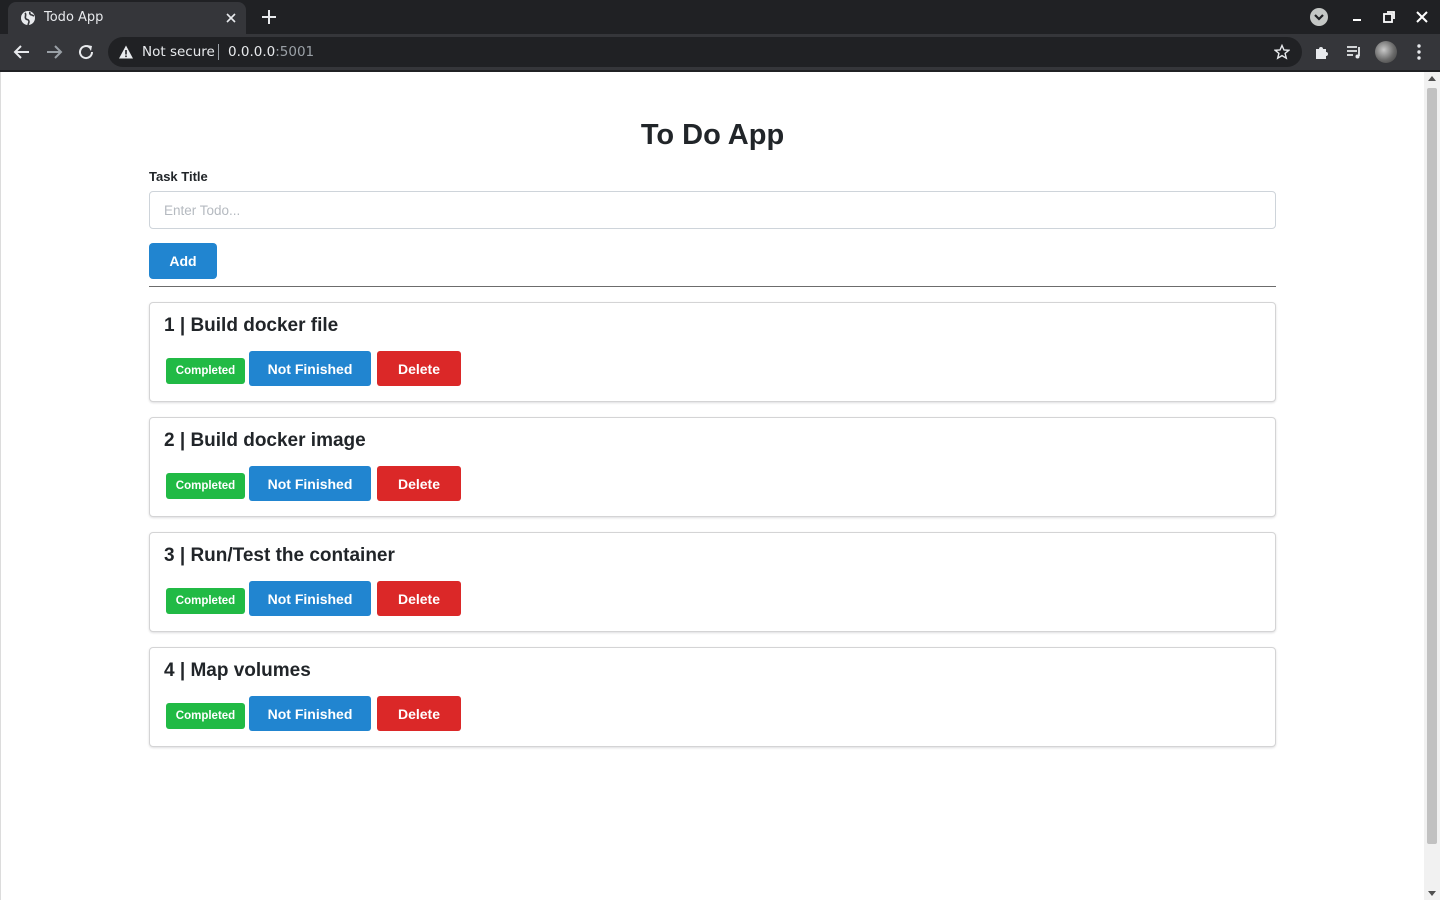 This screenshot has width=1440, height=900. I want to click on security-label: Not secure, so click(178, 52).